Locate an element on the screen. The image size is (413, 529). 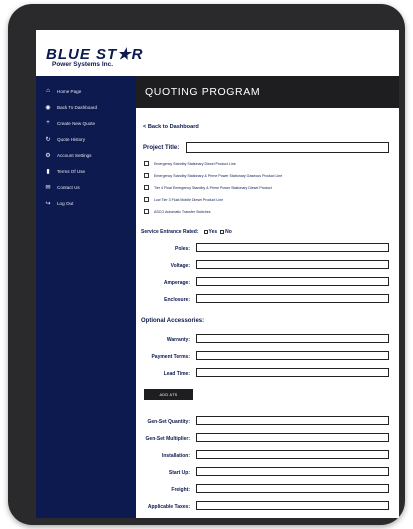
add-ats-button: ADD ATS is located at coordinates (168, 394).